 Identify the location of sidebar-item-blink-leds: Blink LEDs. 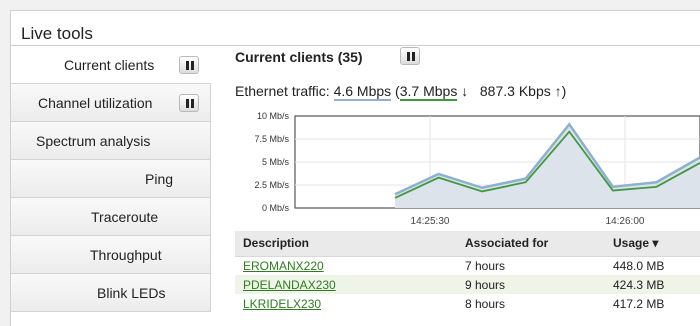
(111, 293).